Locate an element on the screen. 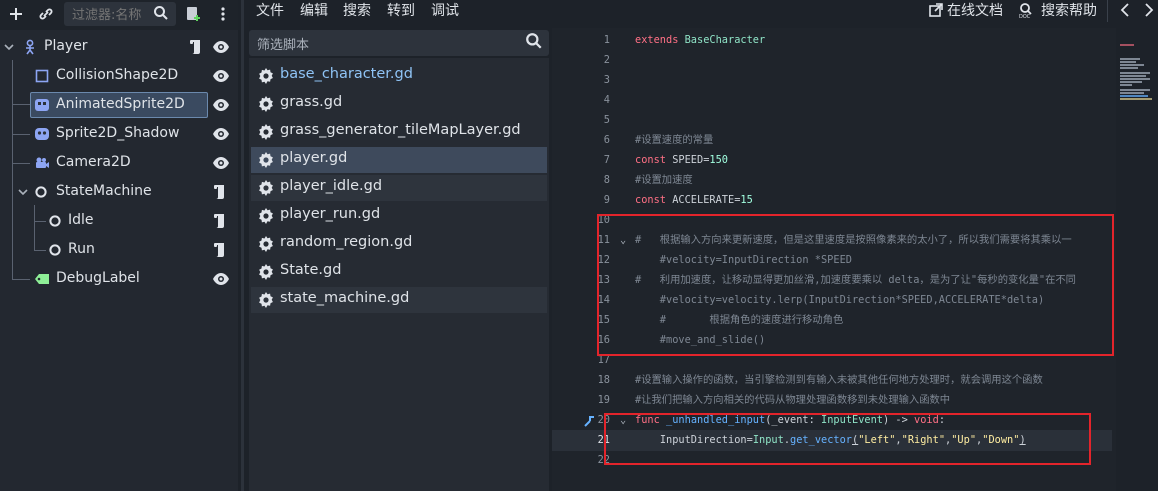 The height and width of the screenshot is (491, 1158). tree-node-run: Run is located at coordinates (119, 250).